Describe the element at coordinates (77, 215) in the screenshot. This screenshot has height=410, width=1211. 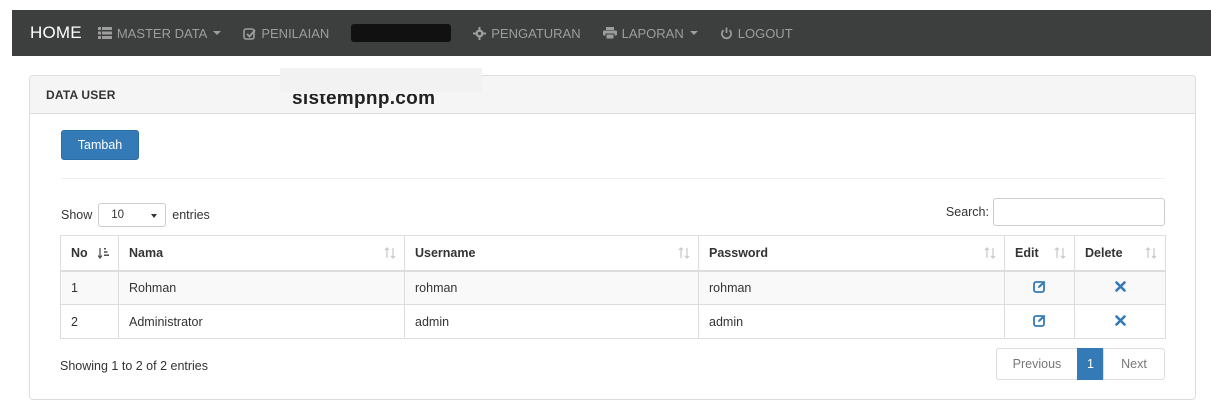
I see `show-label: Show` at that location.